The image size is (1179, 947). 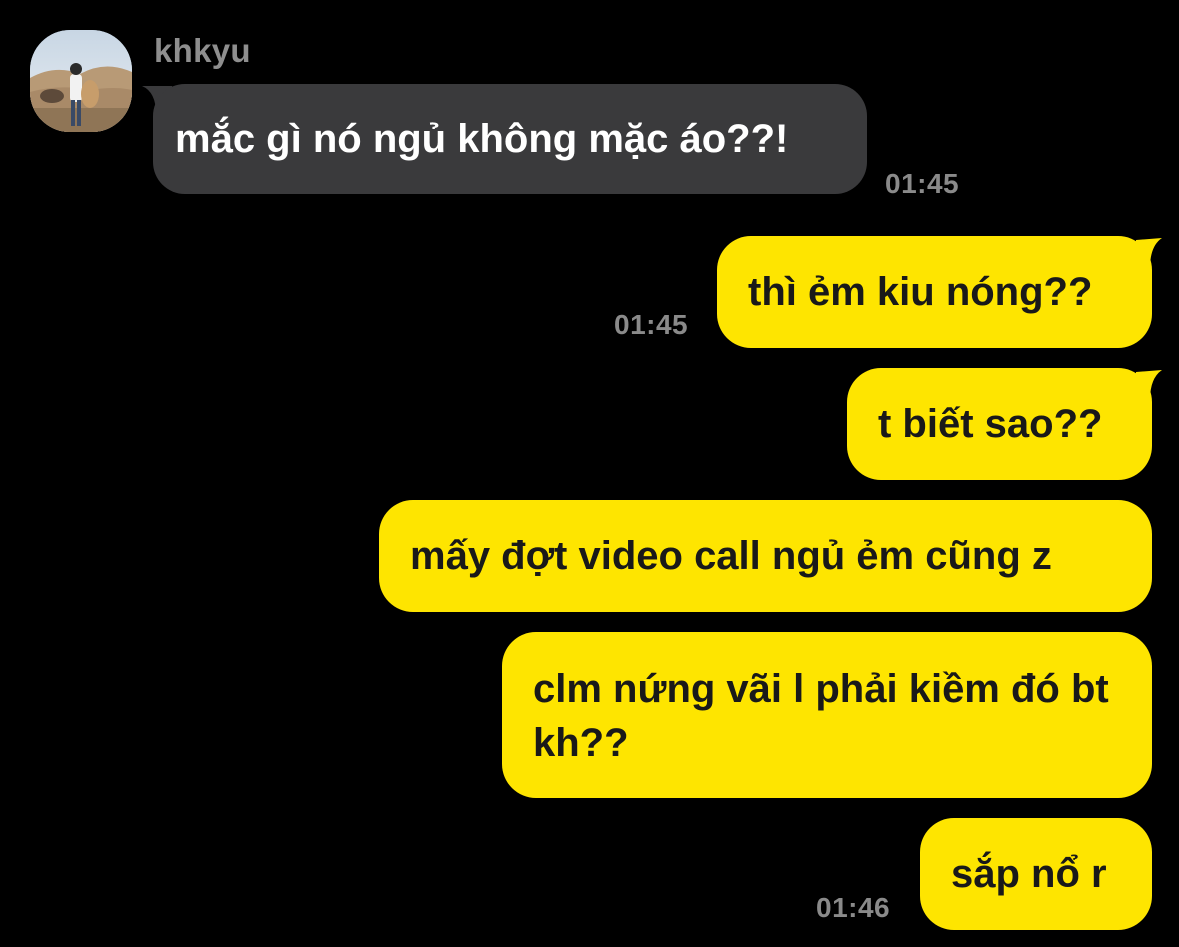 What do you see at coordinates (920, 292) in the screenshot?
I see `message-text: thì ẻm kiu nóng??` at bounding box center [920, 292].